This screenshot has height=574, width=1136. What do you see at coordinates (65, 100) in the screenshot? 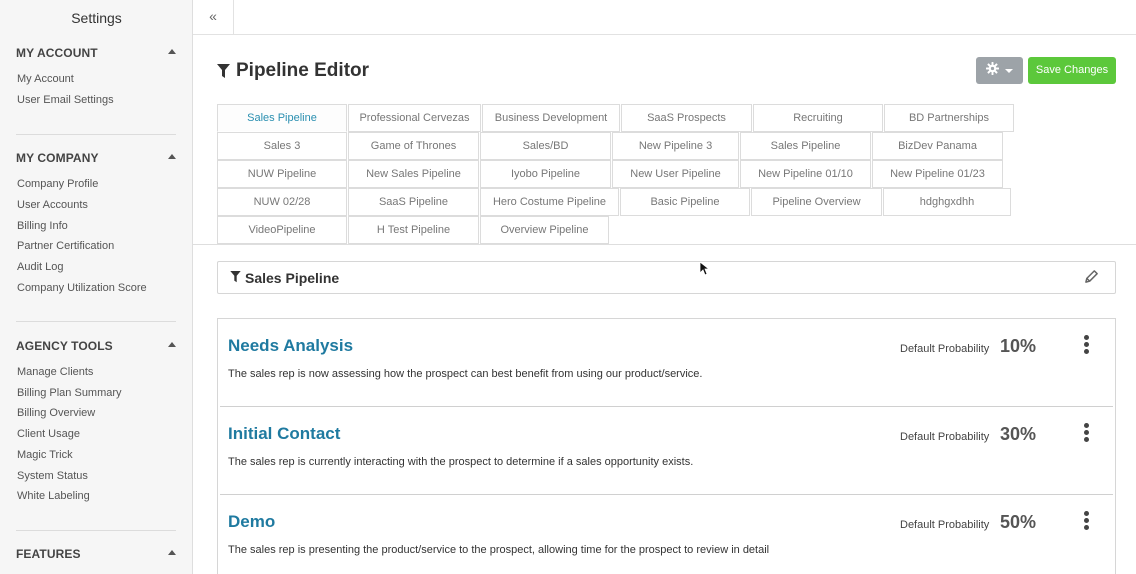
I see `sidebar-item-user-email-settings: User Email Settings` at bounding box center [65, 100].